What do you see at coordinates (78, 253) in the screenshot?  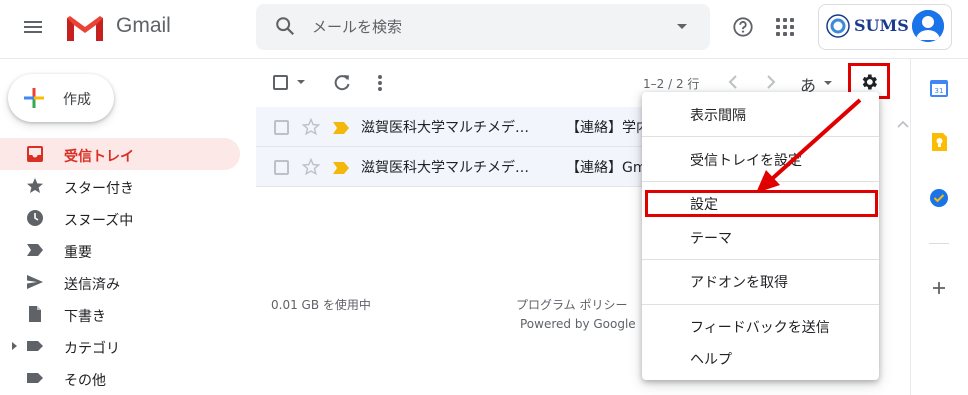 I see `sidebar-item-label: 重要` at bounding box center [78, 253].